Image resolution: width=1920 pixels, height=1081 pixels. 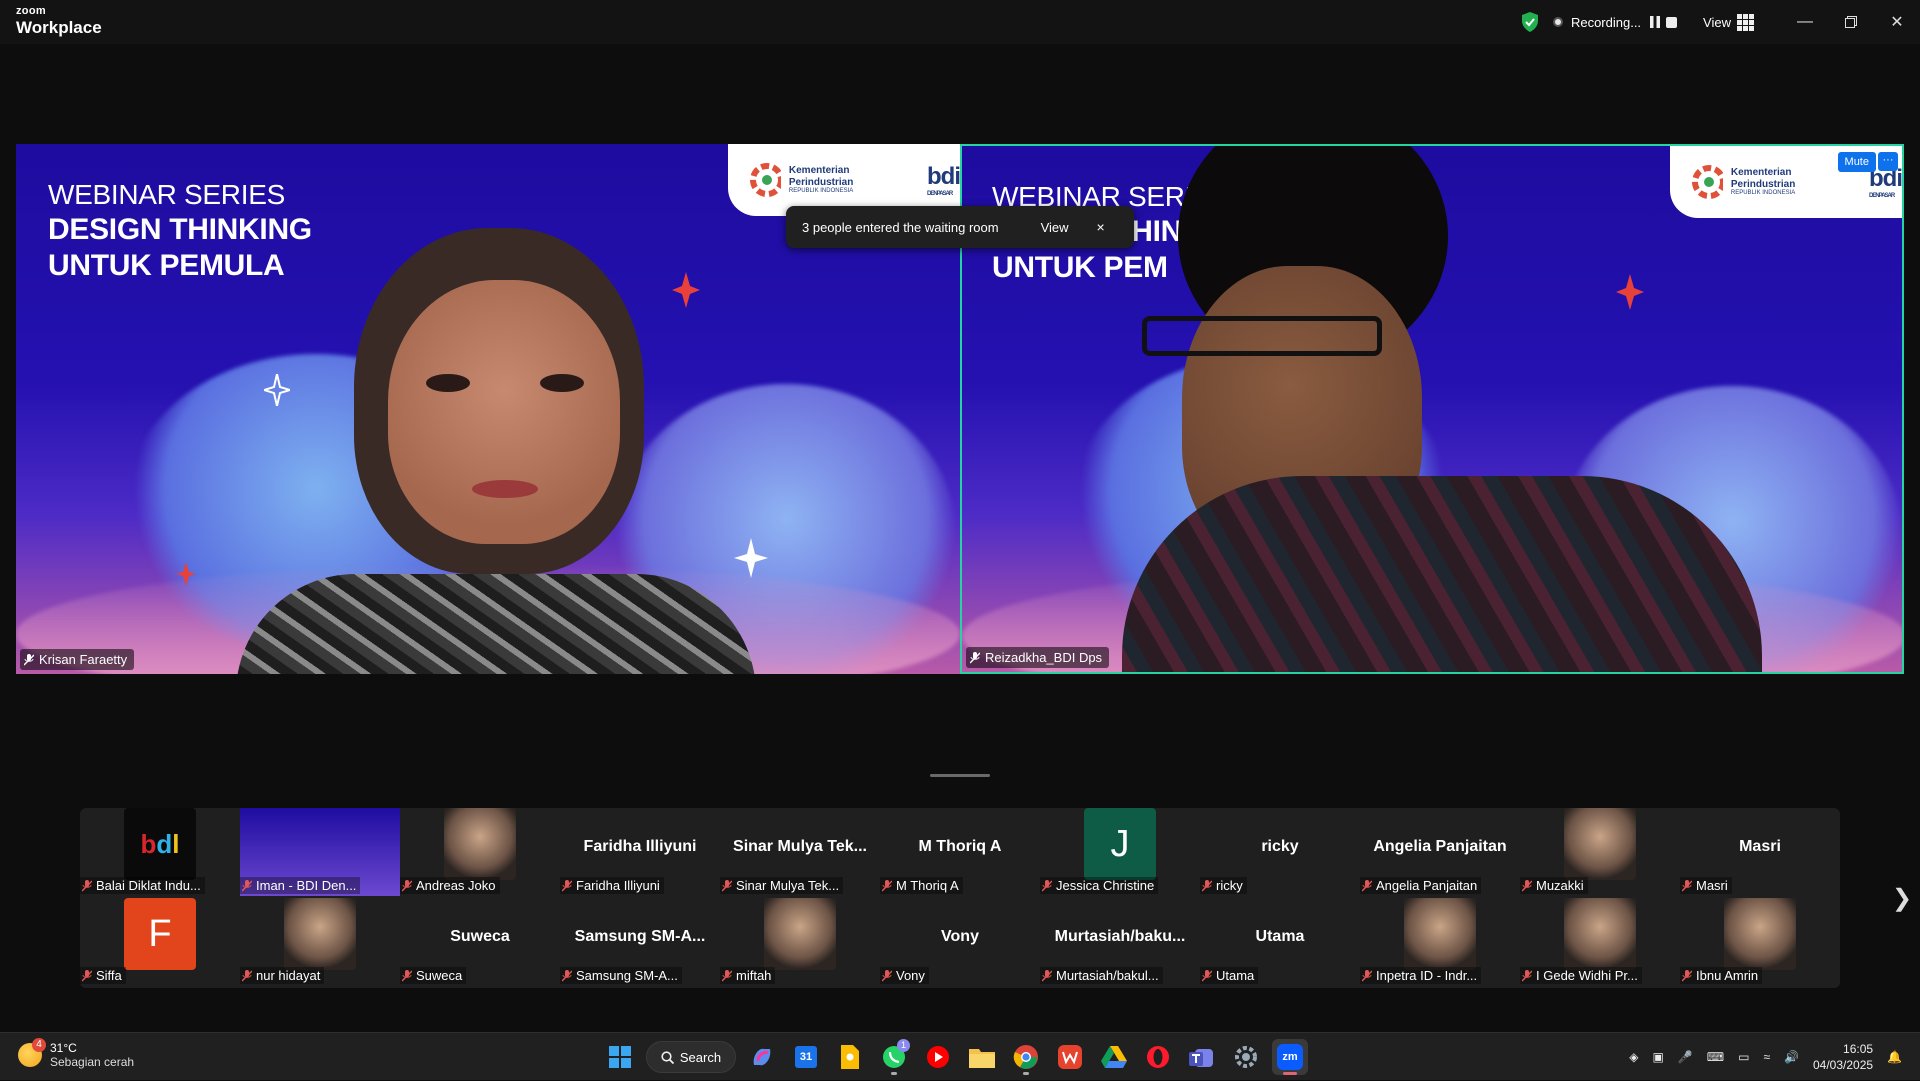 What do you see at coordinates (160, 942) in the screenshot?
I see `participant-tile: F Siffa` at bounding box center [160, 942].